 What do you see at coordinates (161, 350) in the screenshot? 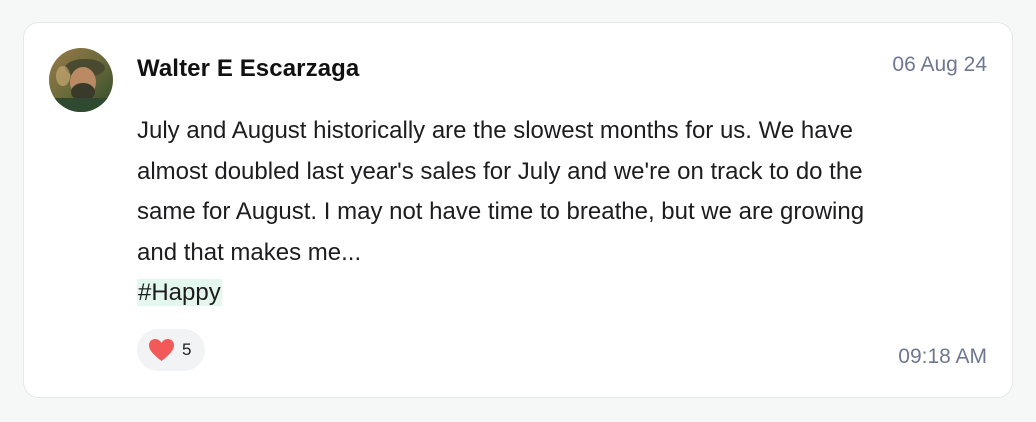
I see `heart-icon` at bounding box center [161, 350].